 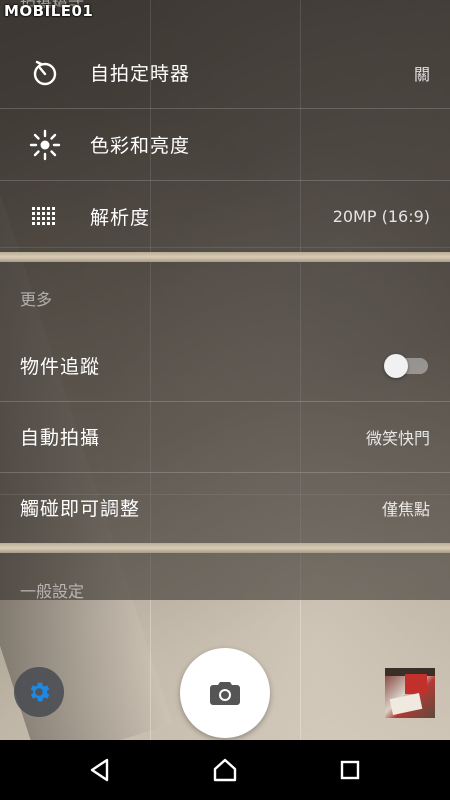 I want to click on menu-item-touch-adjust: 觸碰即可調整 僅焦點, so click(x=225, y=508).